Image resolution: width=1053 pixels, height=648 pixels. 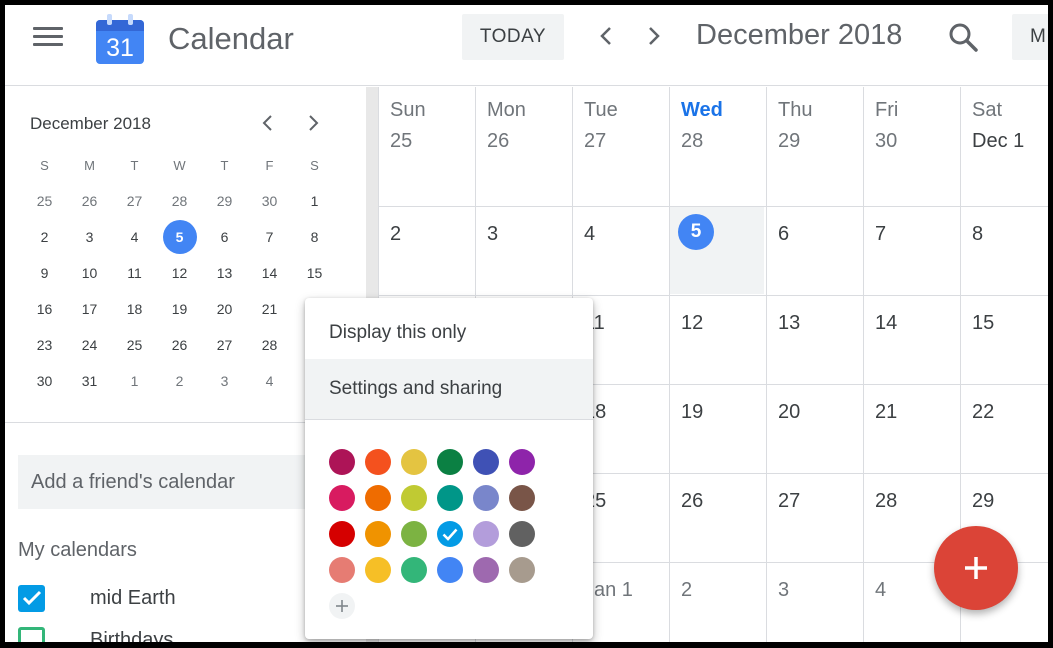 I want to click on calendar-checkbox-checked, so click(x=31, y=598).